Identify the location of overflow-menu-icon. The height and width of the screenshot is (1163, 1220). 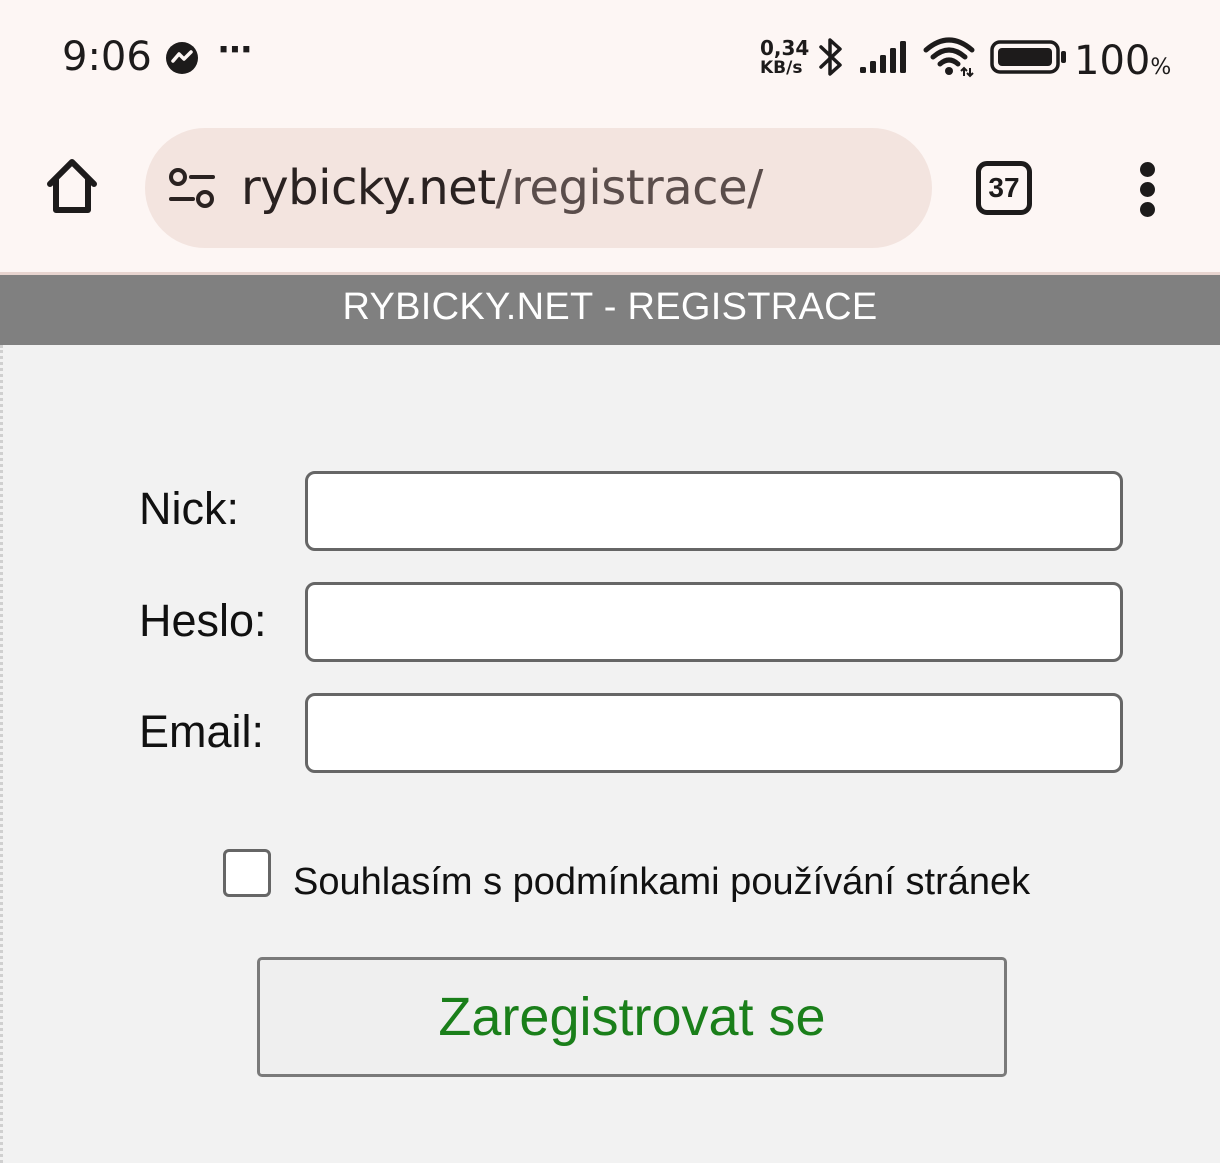
(1148, 190).